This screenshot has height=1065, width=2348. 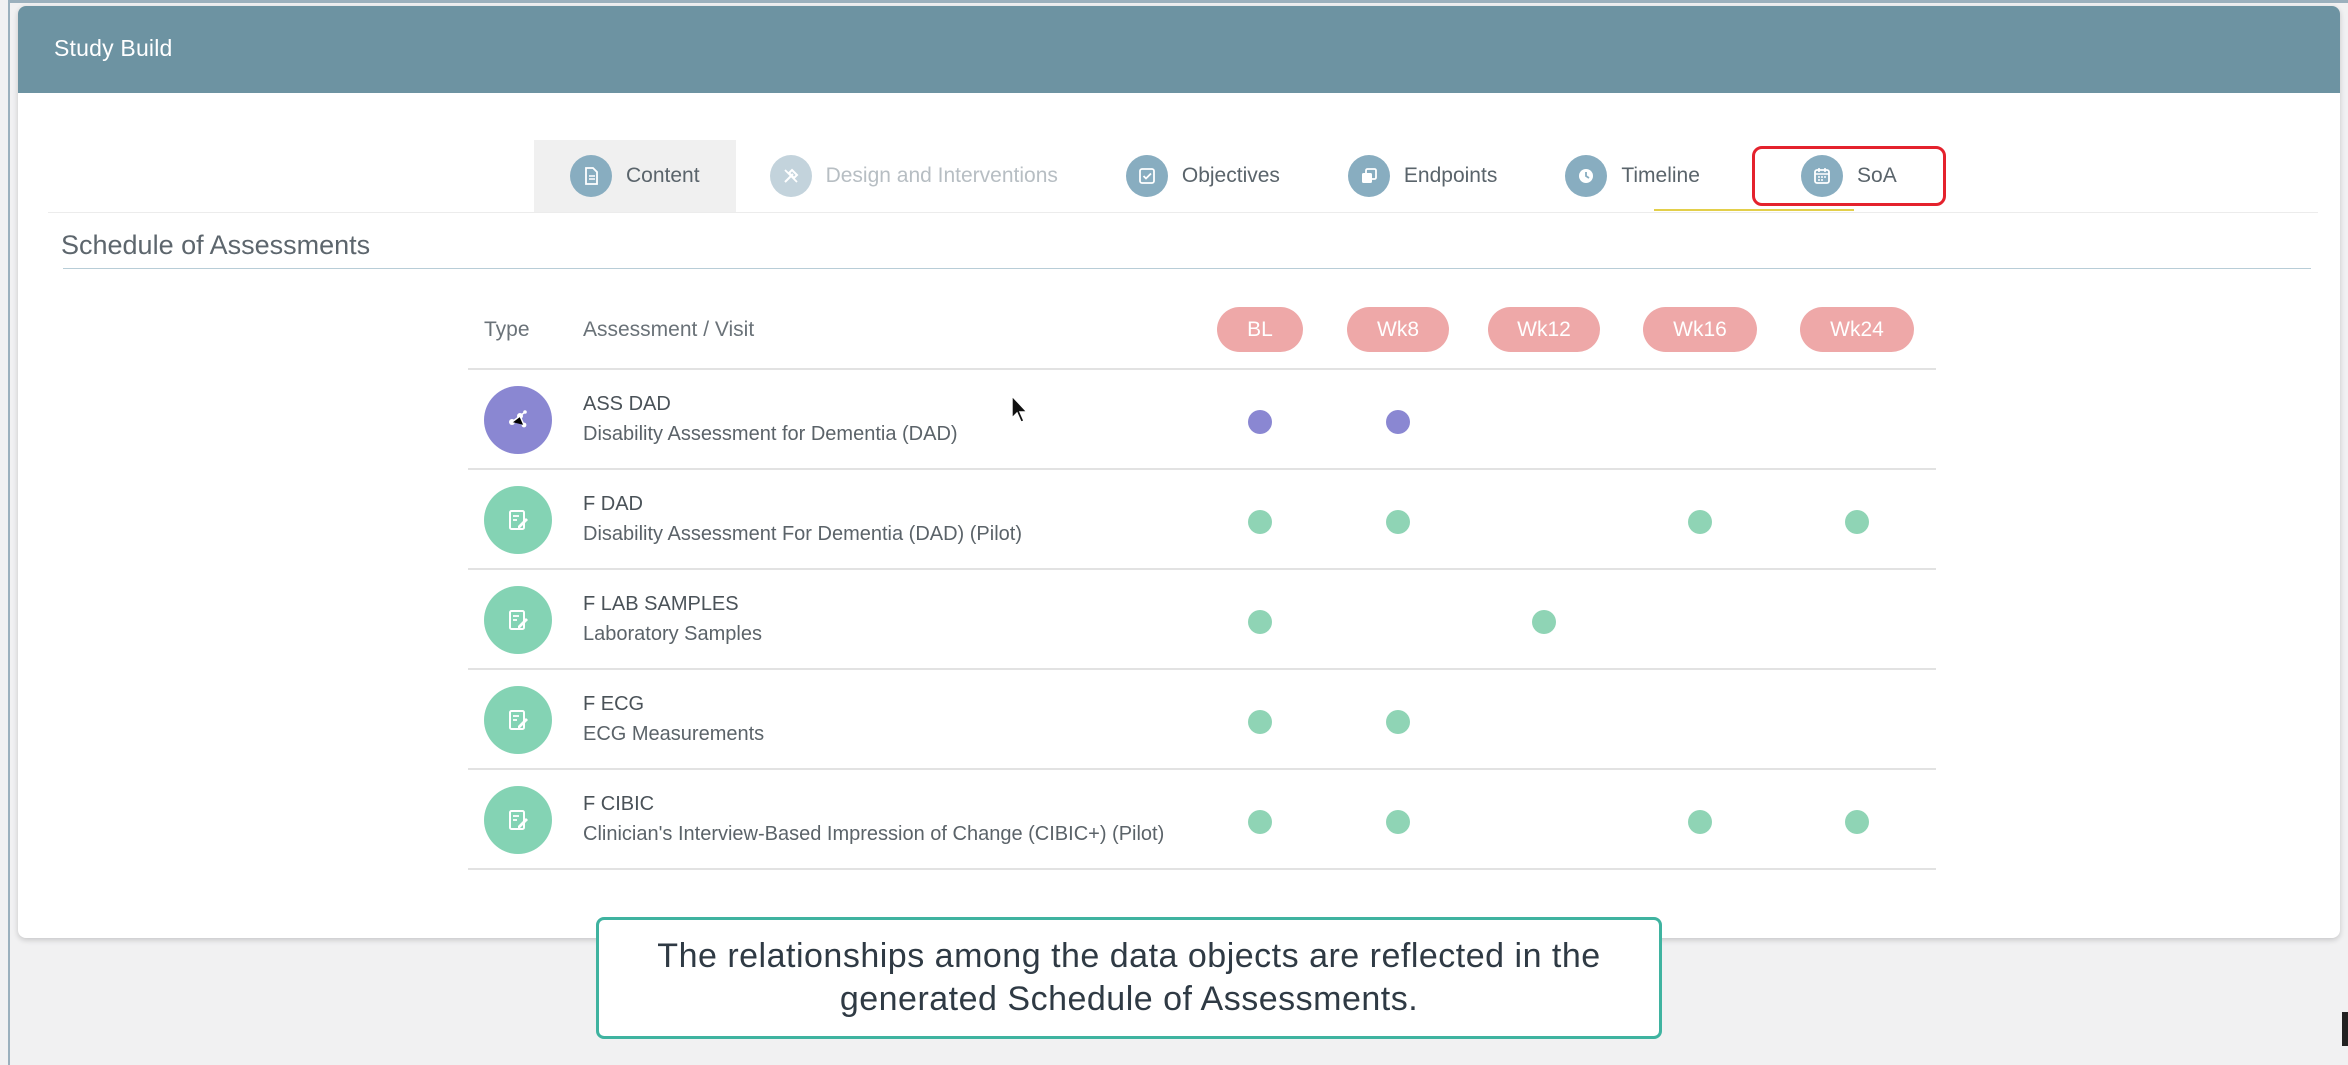 I want to click on tab-timeline: Timeline, so click(x=1632, y=176).